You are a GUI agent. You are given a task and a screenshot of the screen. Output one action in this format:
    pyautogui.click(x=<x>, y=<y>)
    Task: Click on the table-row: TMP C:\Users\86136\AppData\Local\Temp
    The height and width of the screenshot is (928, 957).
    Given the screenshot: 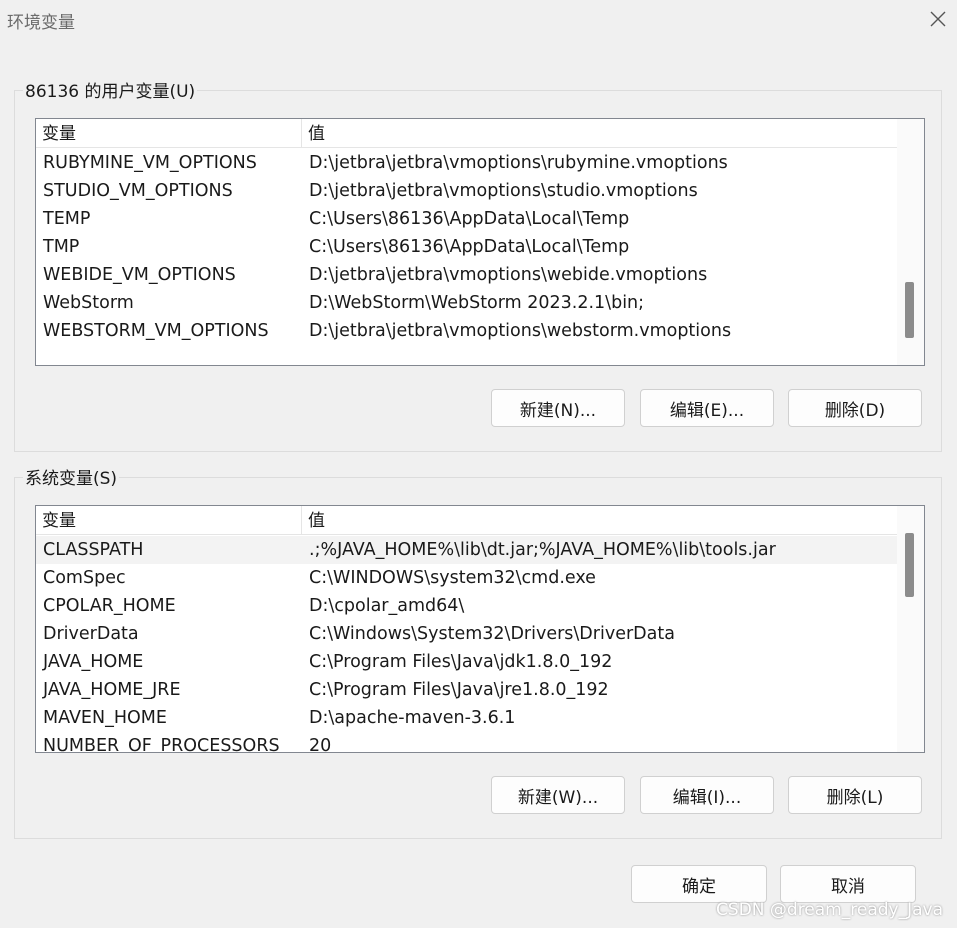 What is the action you would take?
    pyautogui.click(x=467, y=247)
    